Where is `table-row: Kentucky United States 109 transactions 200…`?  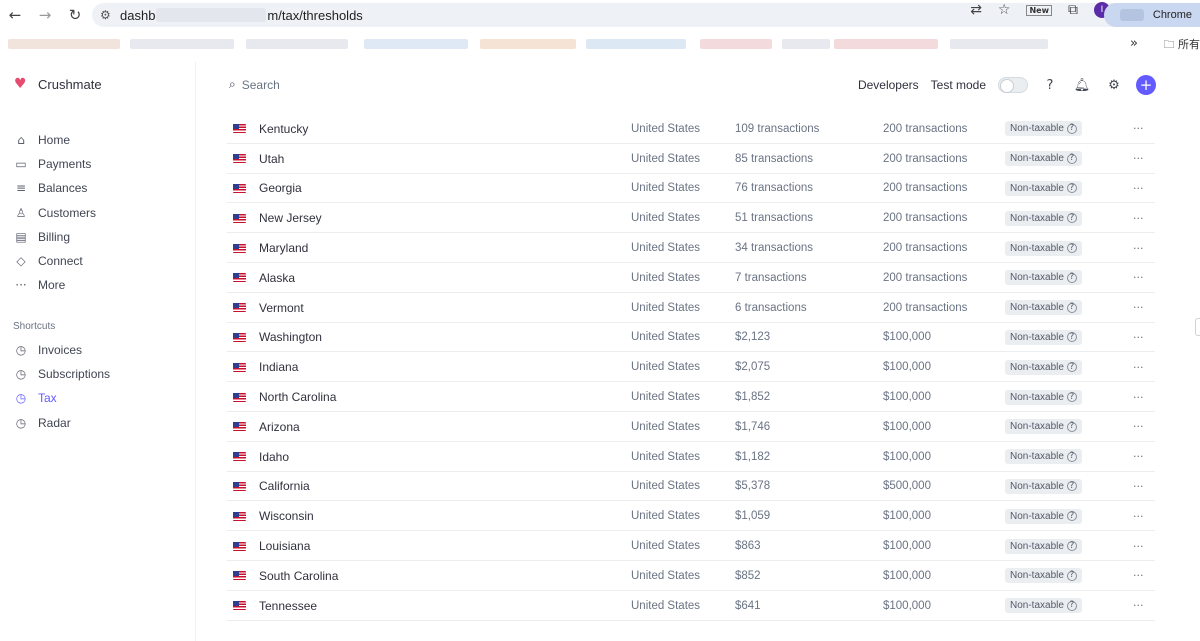
table-row: Kentucky United States 109 transactions 200… is located at coordinates (691, 129).